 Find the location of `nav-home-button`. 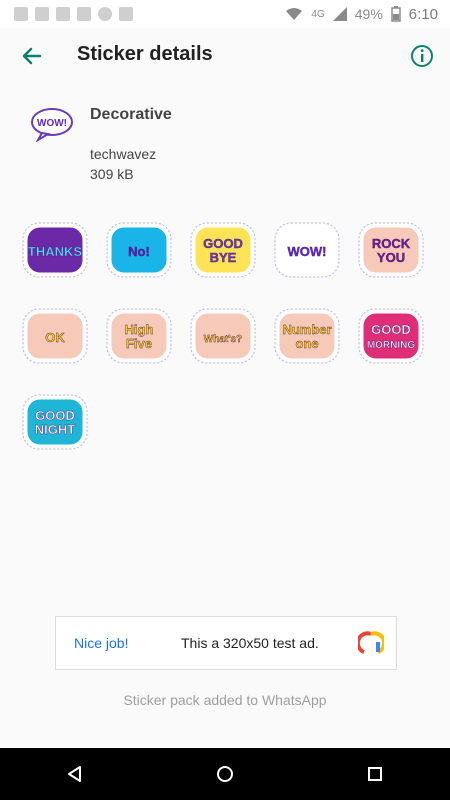

nav-home-button is located at coordinates (225, 774).